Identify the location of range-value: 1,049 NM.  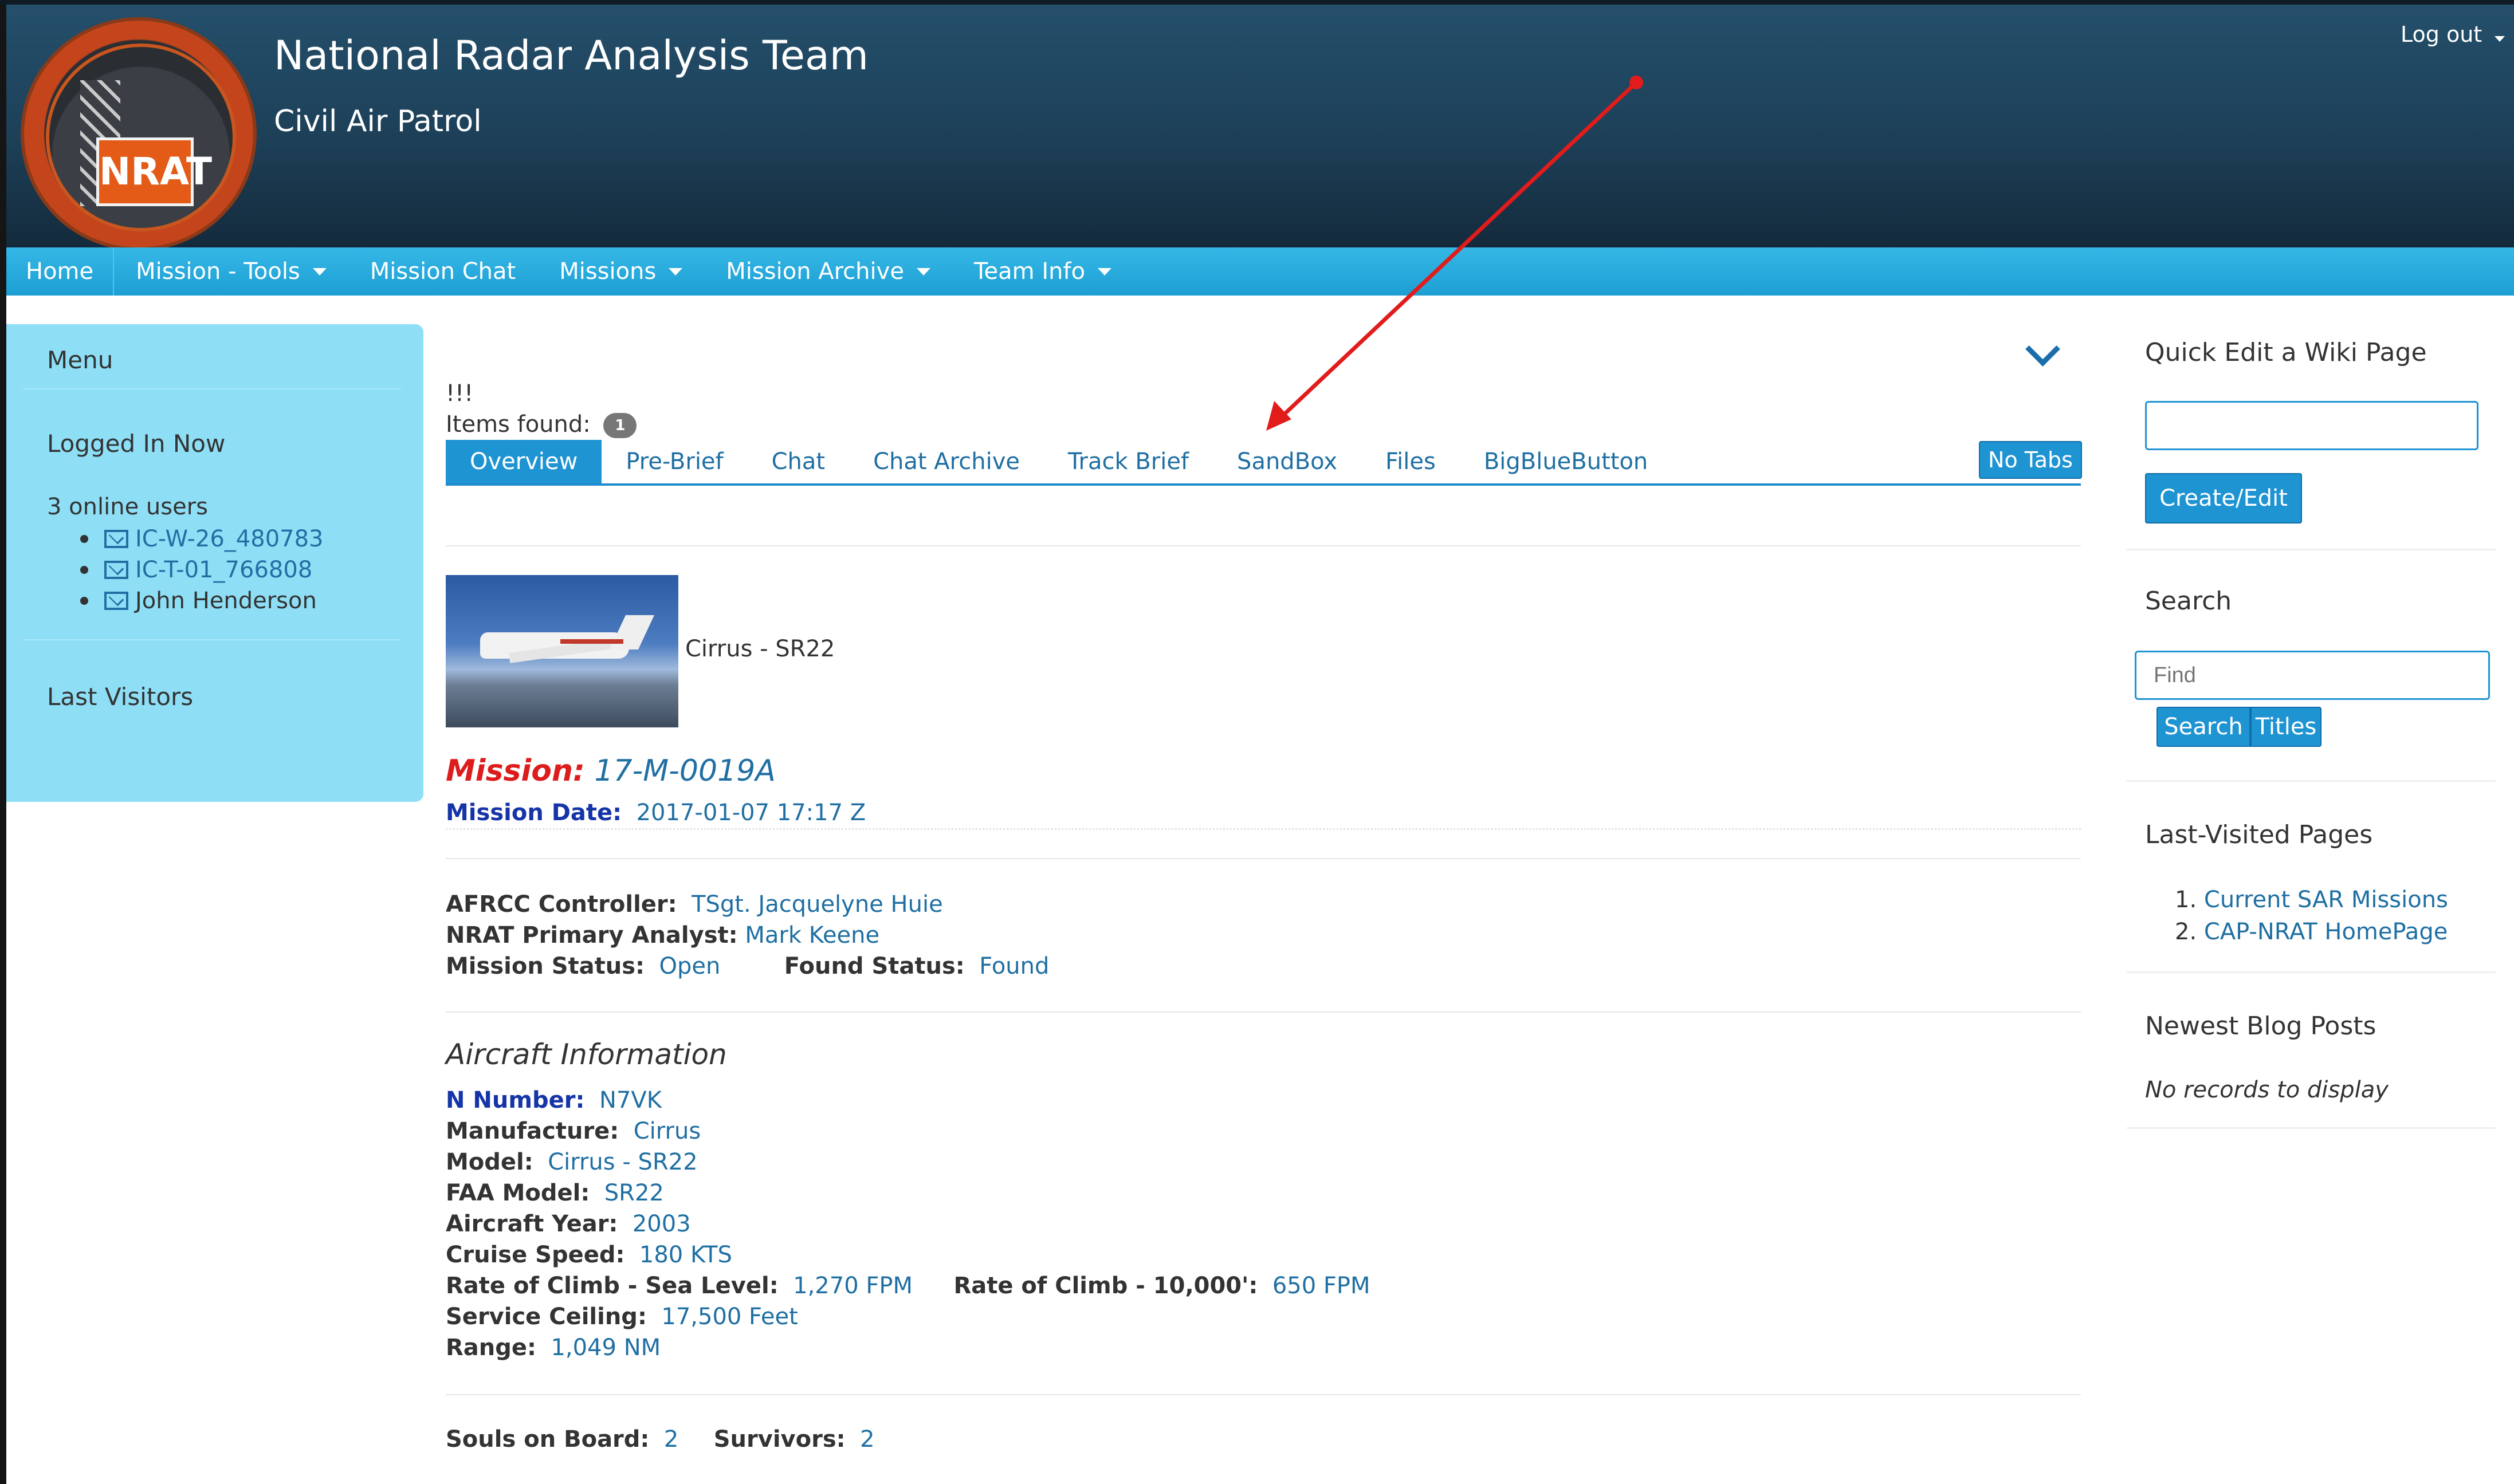
(606, 1348).